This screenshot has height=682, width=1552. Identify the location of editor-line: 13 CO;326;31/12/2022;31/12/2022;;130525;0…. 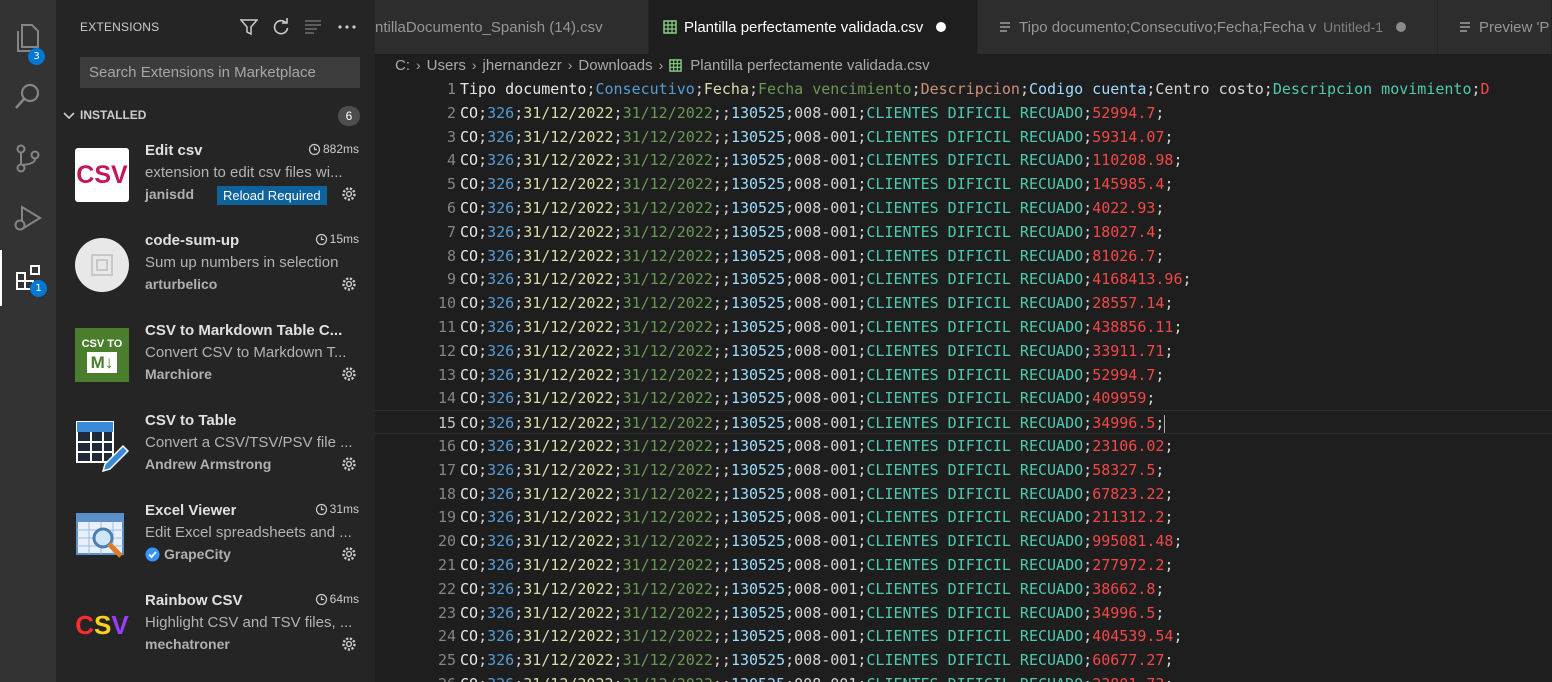
(963, 375).